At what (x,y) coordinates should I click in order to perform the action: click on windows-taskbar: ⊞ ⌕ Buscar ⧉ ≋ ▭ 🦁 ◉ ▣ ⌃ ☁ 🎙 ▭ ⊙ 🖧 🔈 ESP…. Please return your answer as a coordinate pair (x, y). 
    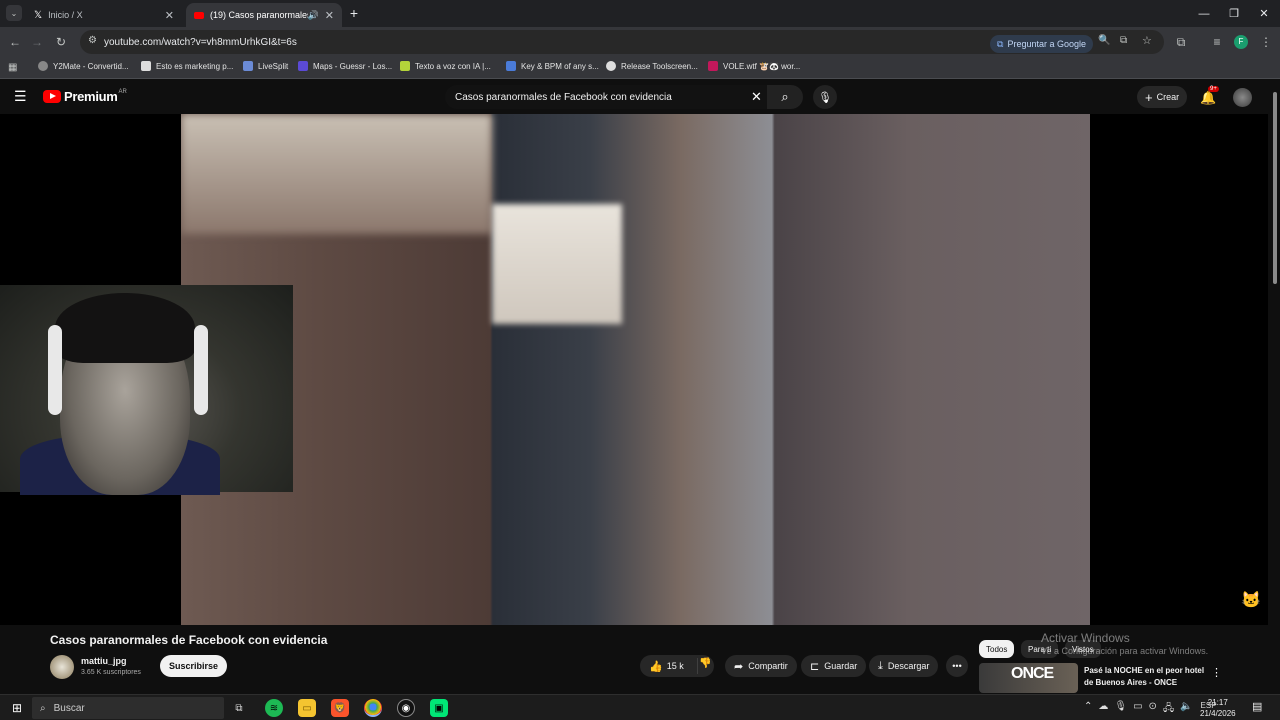
    Looking at the image, I should click on (640, 707).